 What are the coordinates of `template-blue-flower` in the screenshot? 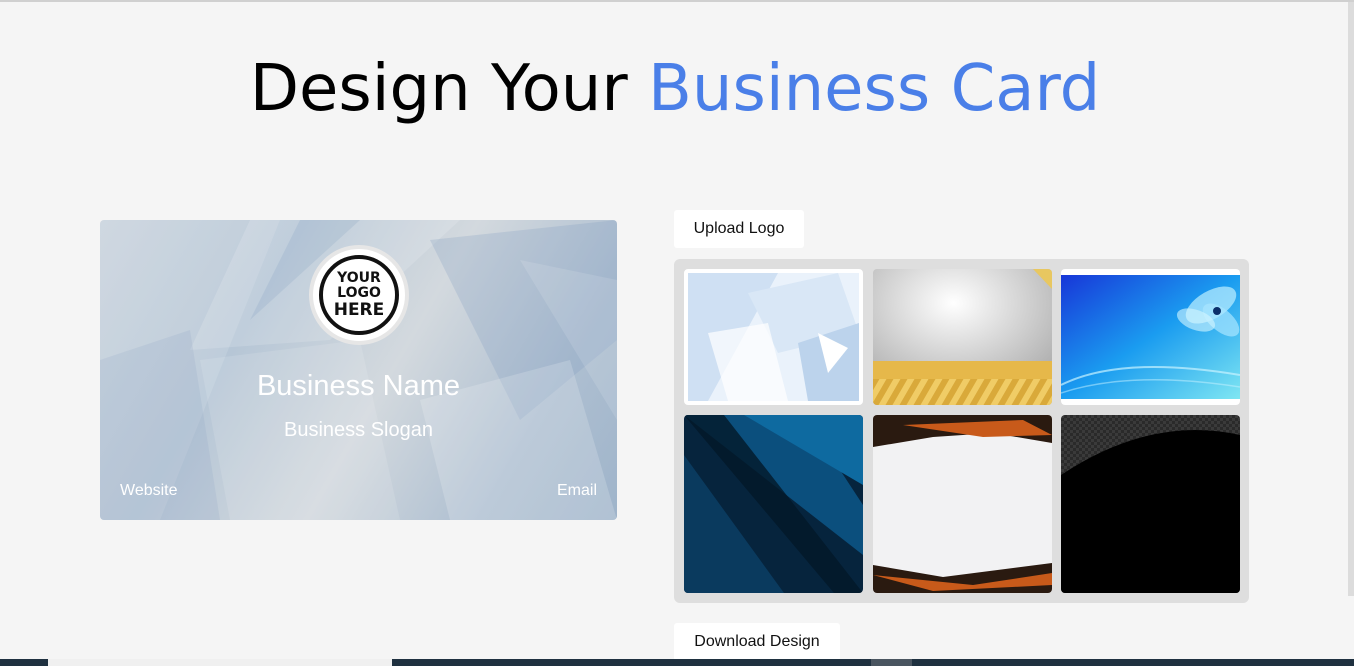 It's located at (1150, 337).